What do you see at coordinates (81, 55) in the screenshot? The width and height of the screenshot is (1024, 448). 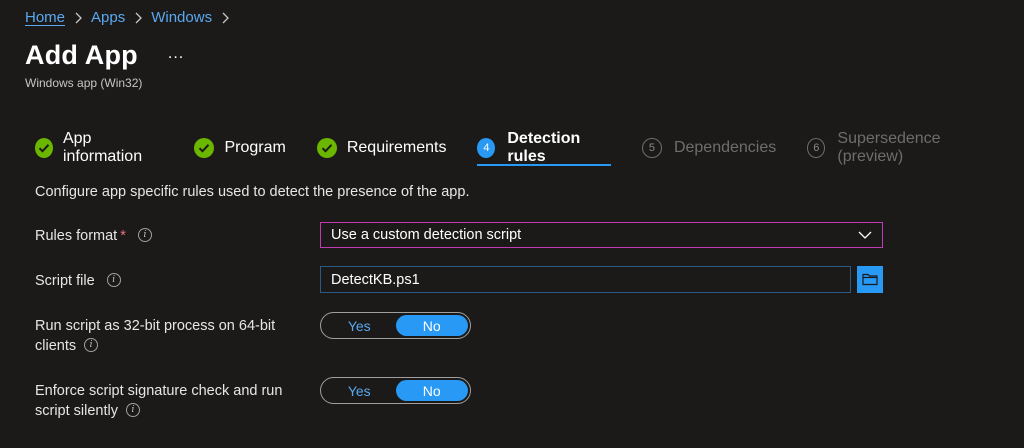 I see `page-title: Add App` at bounding box center [81, 55].